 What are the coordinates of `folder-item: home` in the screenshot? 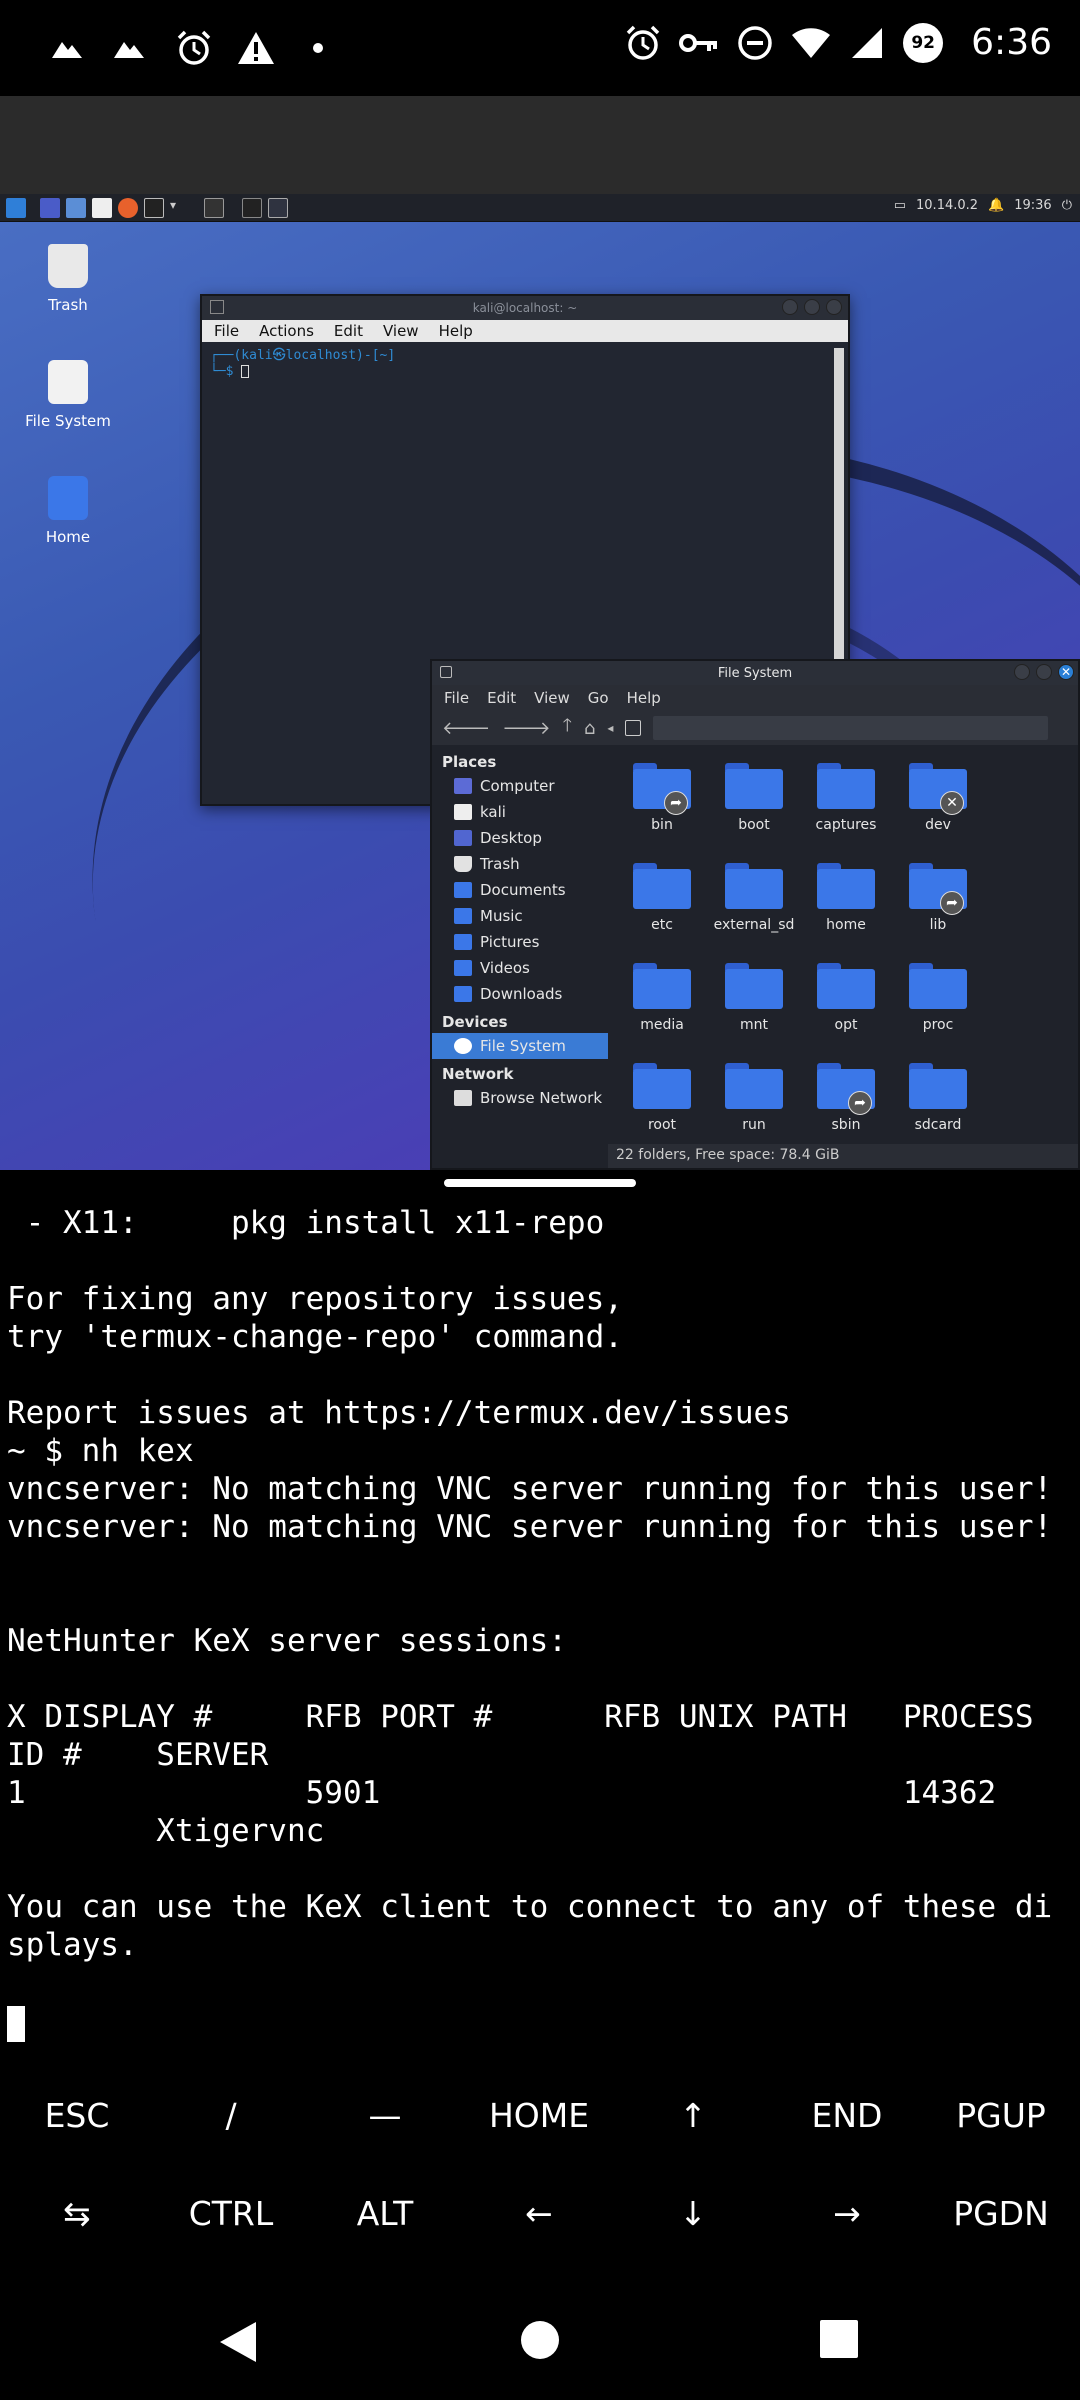 It's located at (846, 903).